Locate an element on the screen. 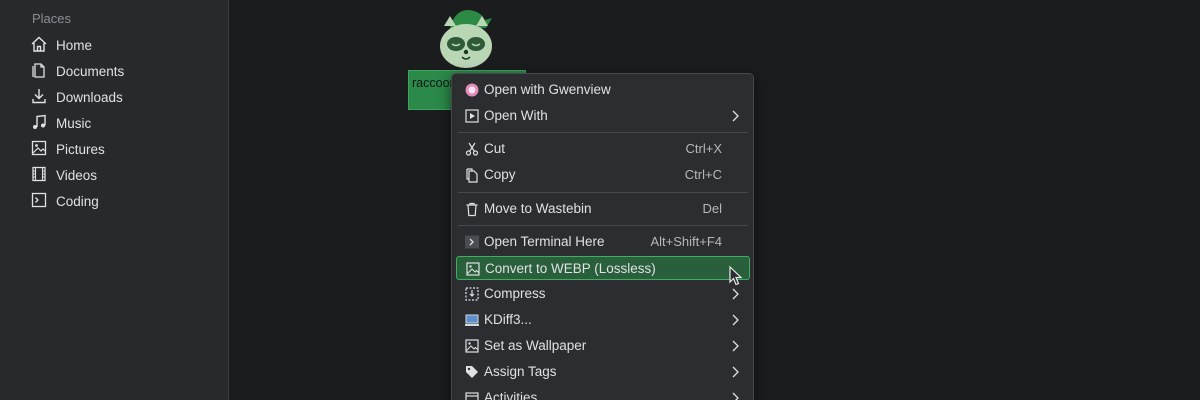 This screenshot has width=1200, height=400. menu-item-label: Compress is located at coordinates (515, 293).